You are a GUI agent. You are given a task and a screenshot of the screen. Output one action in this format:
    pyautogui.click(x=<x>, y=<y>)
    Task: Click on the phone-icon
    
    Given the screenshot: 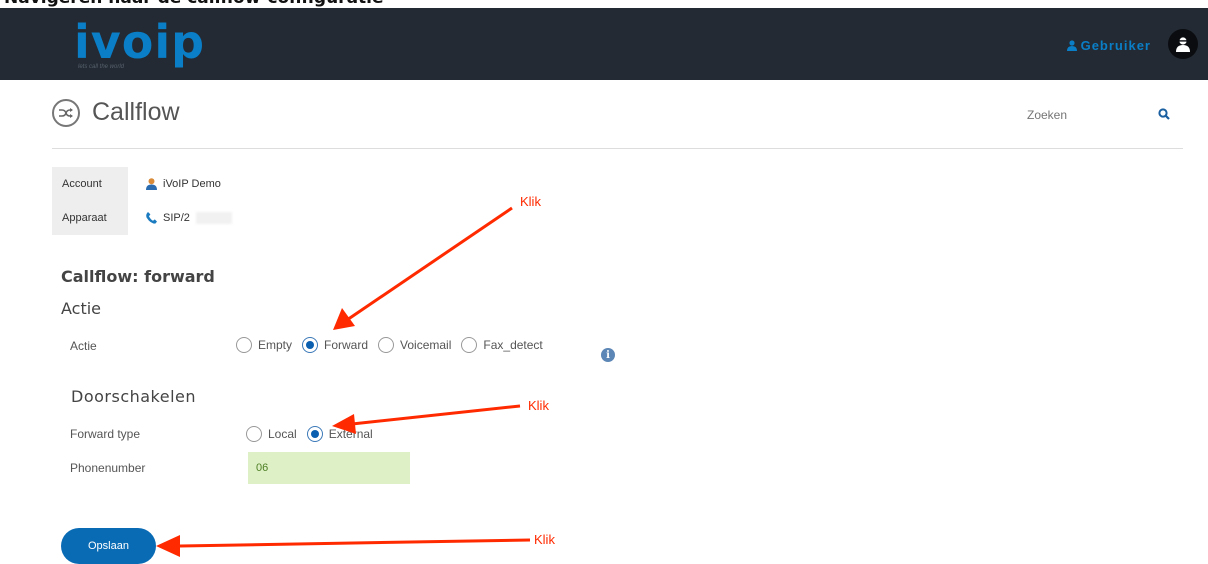 What is the action you would take?
    pyautogui.click(x=151, y=218)
    